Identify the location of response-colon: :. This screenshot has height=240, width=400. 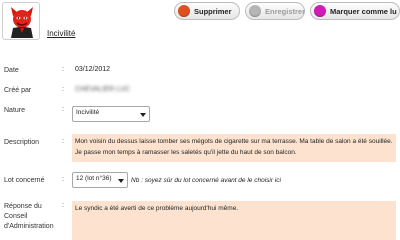
(63, 205).